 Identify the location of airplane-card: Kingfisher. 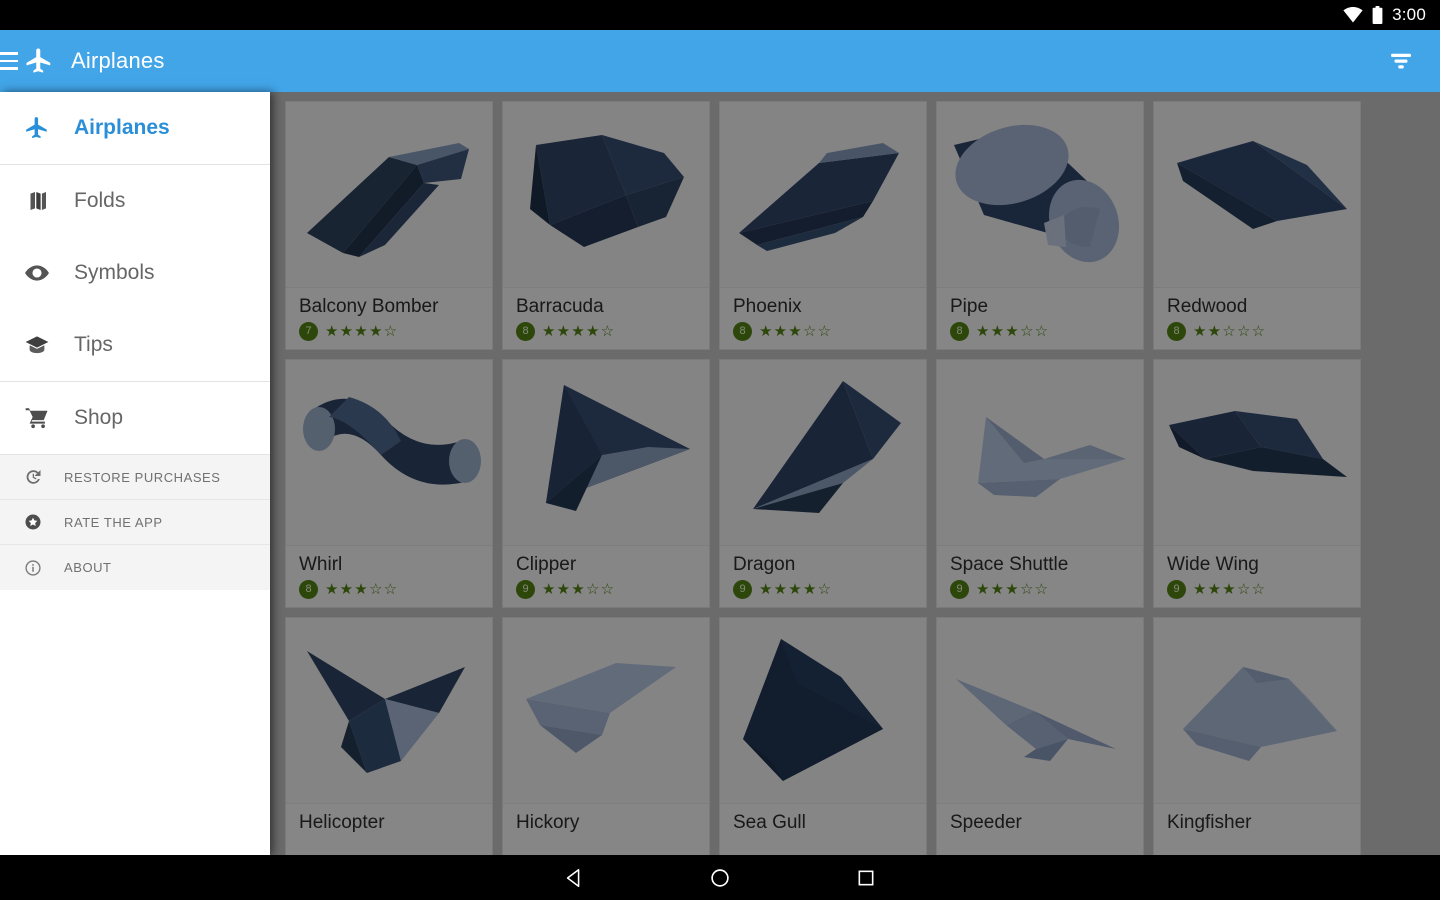
(1257, 736).